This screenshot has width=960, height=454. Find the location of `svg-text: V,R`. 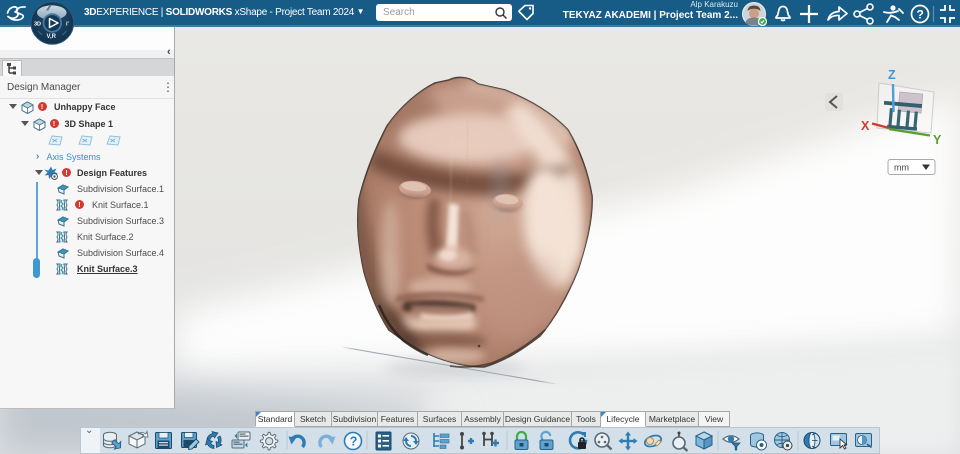

svg-text: V,R is located at coordinates (52, 37).